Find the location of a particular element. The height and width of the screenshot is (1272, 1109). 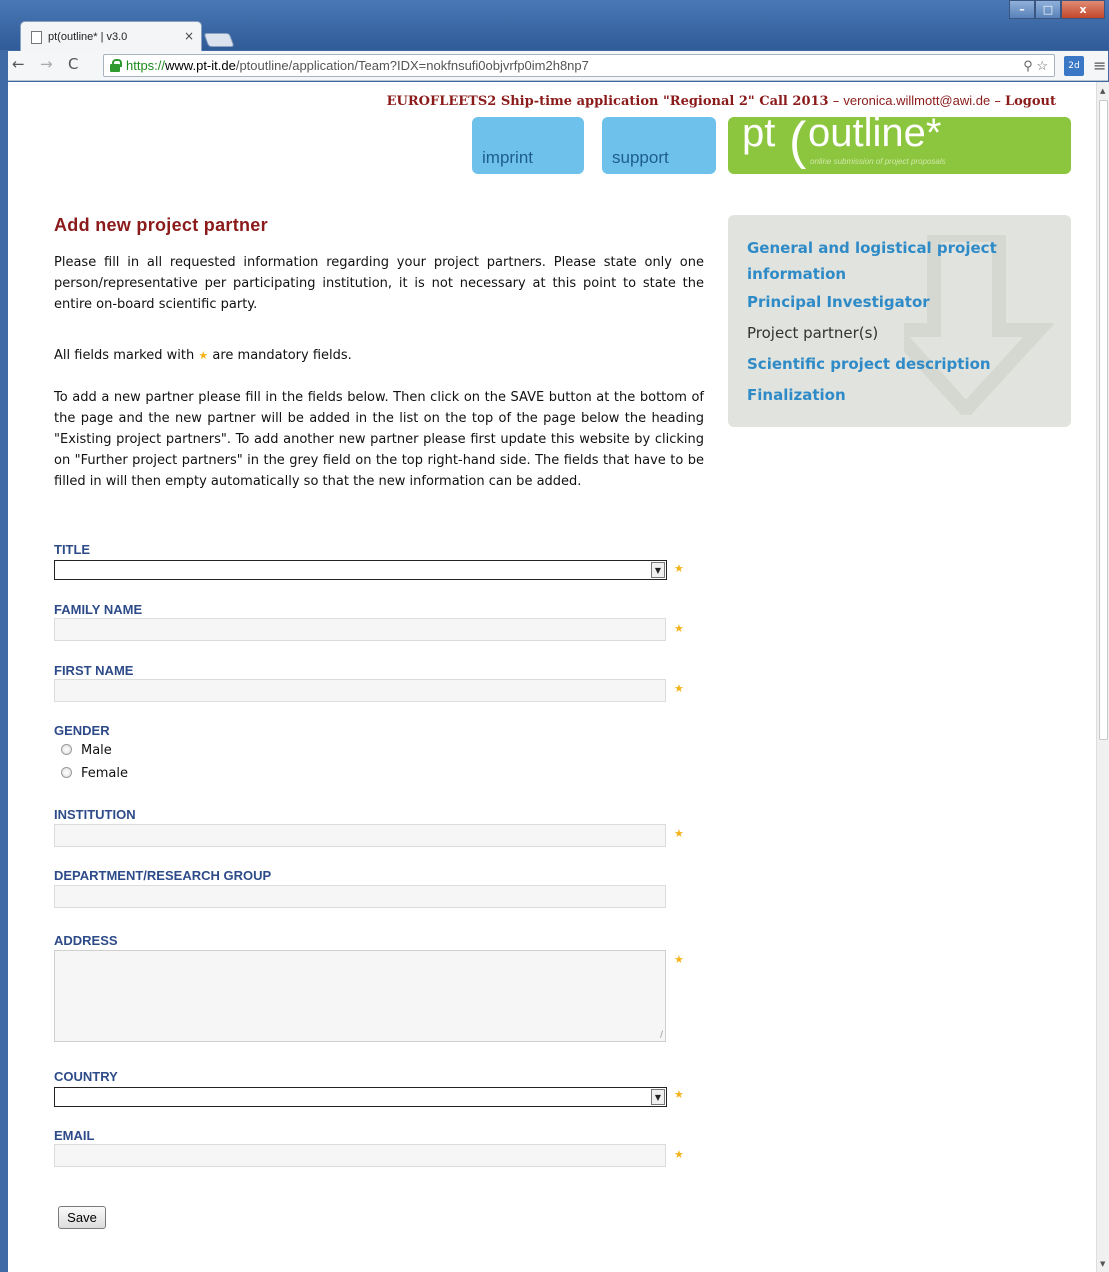

save-button: Save is located at coordinates (82, 1217).